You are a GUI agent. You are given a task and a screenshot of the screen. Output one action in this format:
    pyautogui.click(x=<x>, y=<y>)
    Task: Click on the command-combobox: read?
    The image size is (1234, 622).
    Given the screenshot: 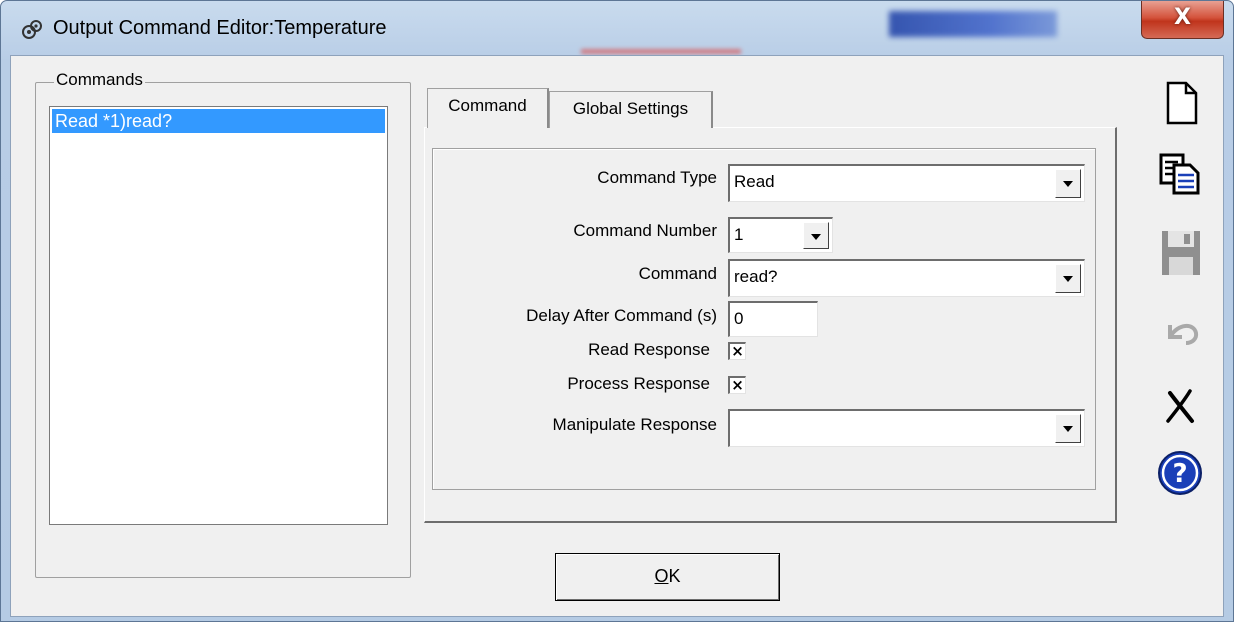 What is the action you would take?
    pyautogui.click(x=906, y=278)
    